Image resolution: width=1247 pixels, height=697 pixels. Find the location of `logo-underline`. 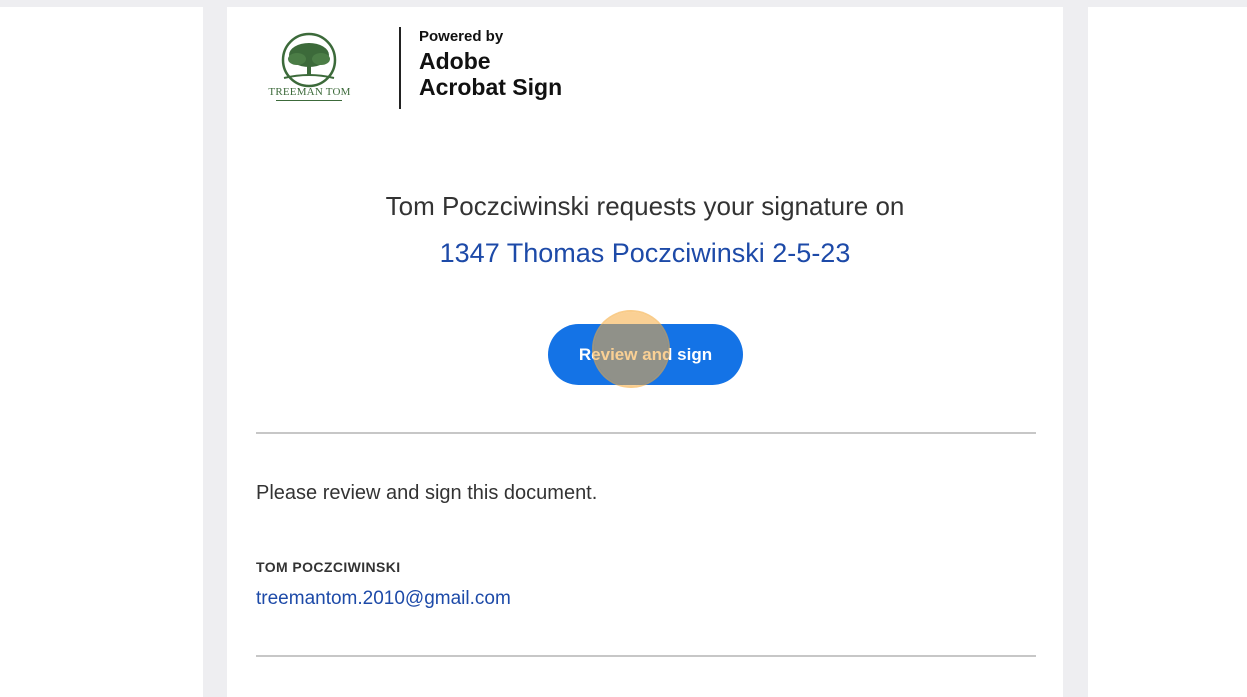

logo-underline is located at coordinates (309, 100).